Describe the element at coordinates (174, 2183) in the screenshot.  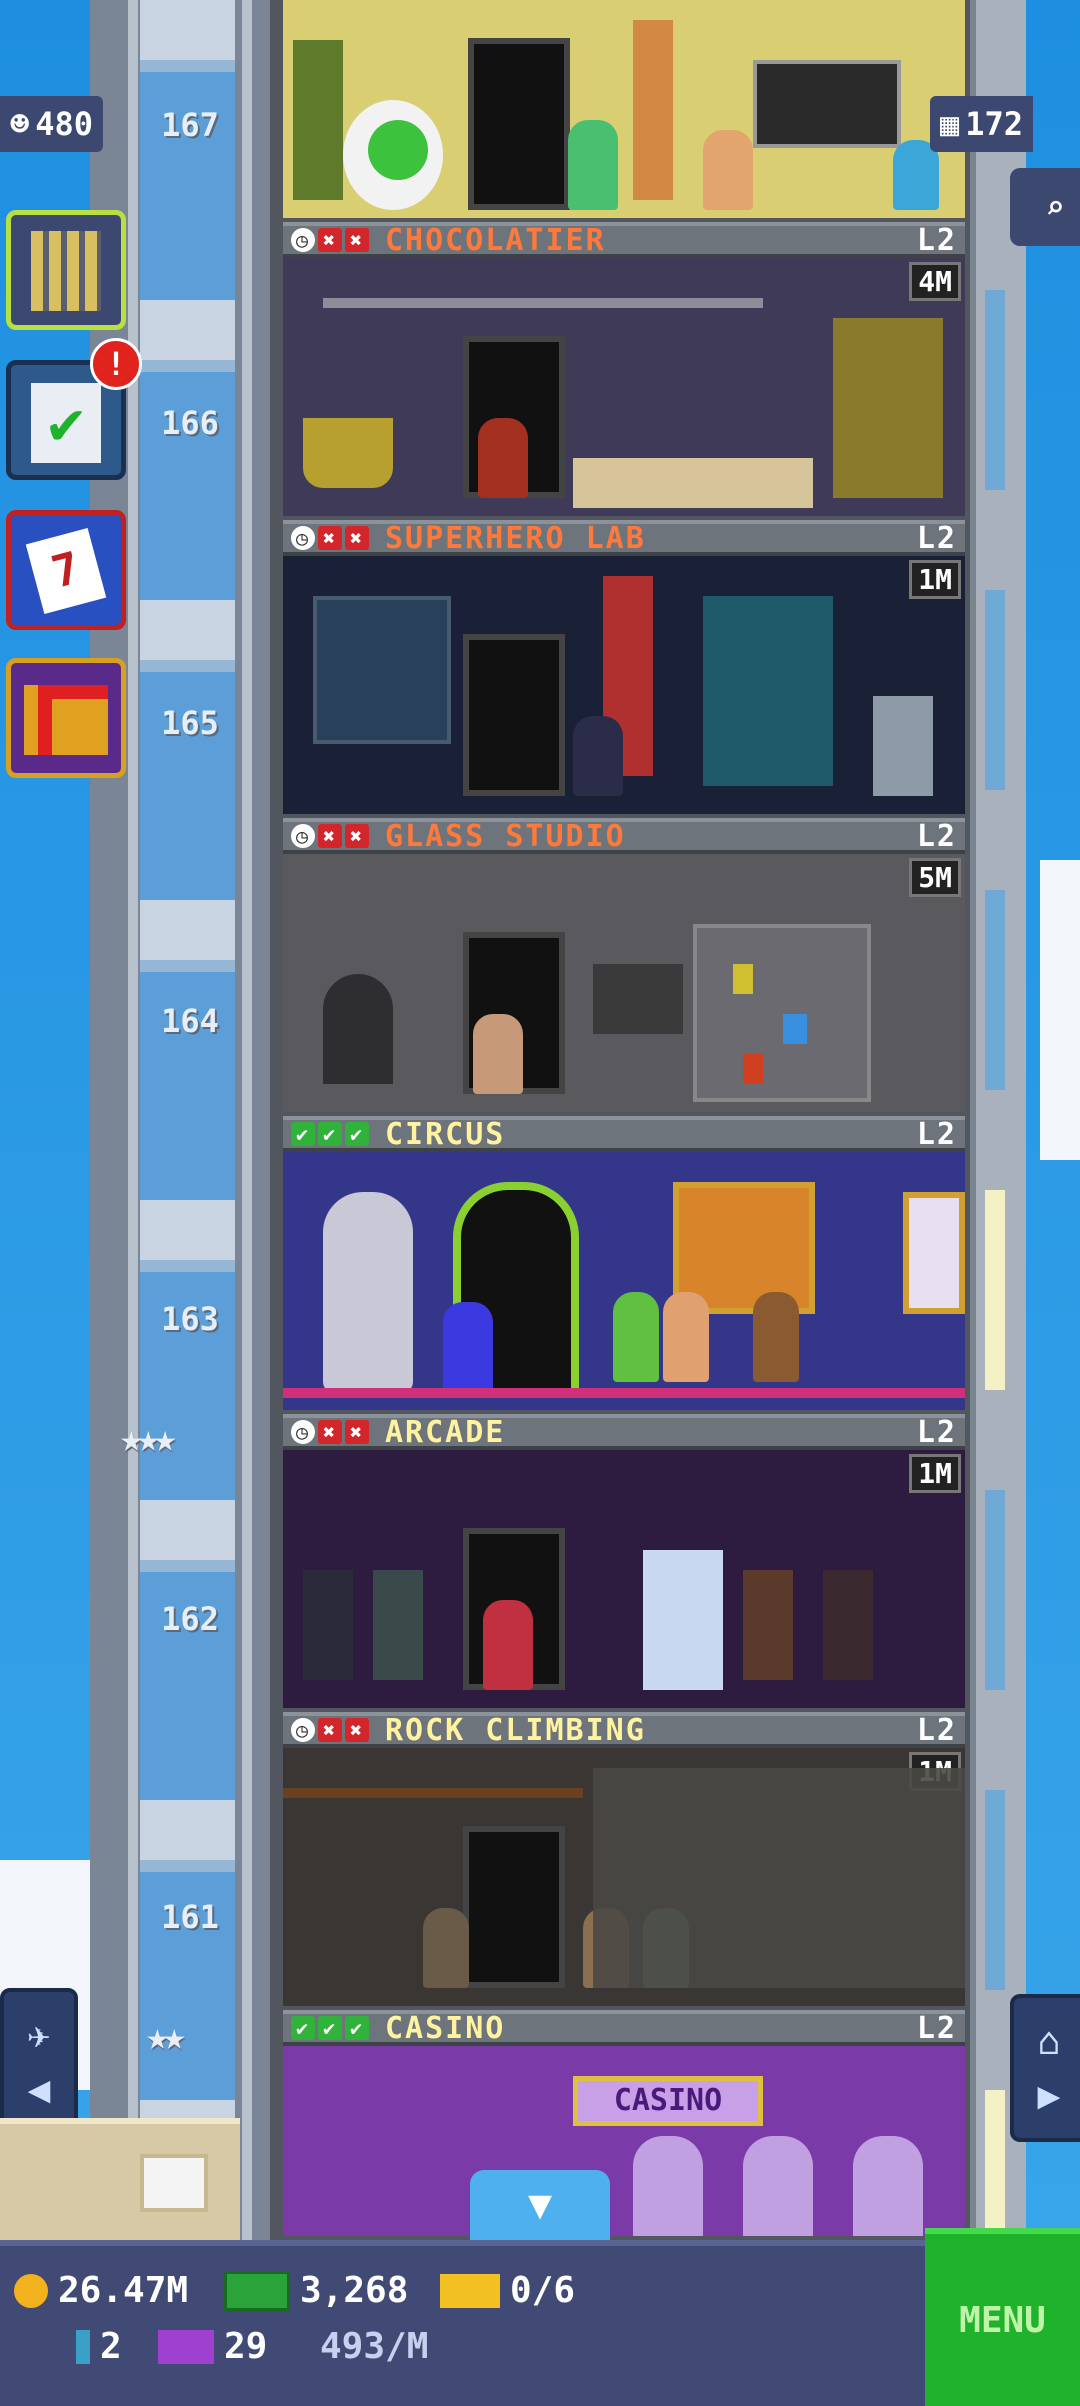
I see `box-icon` at that location.